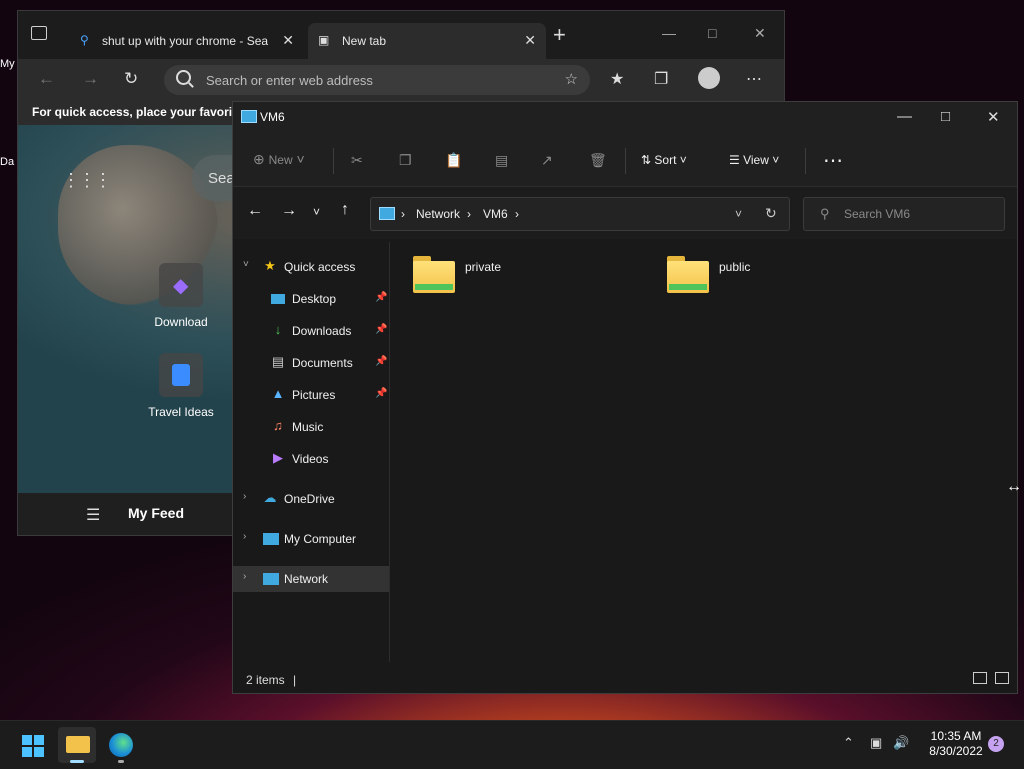 The width and height of the screenshot is (1024, 769). What do you see at coordinates (311, 459) in the screenshot?
I see `nav-item-videos: ▶ Videos` at bounding box center [311, 459].